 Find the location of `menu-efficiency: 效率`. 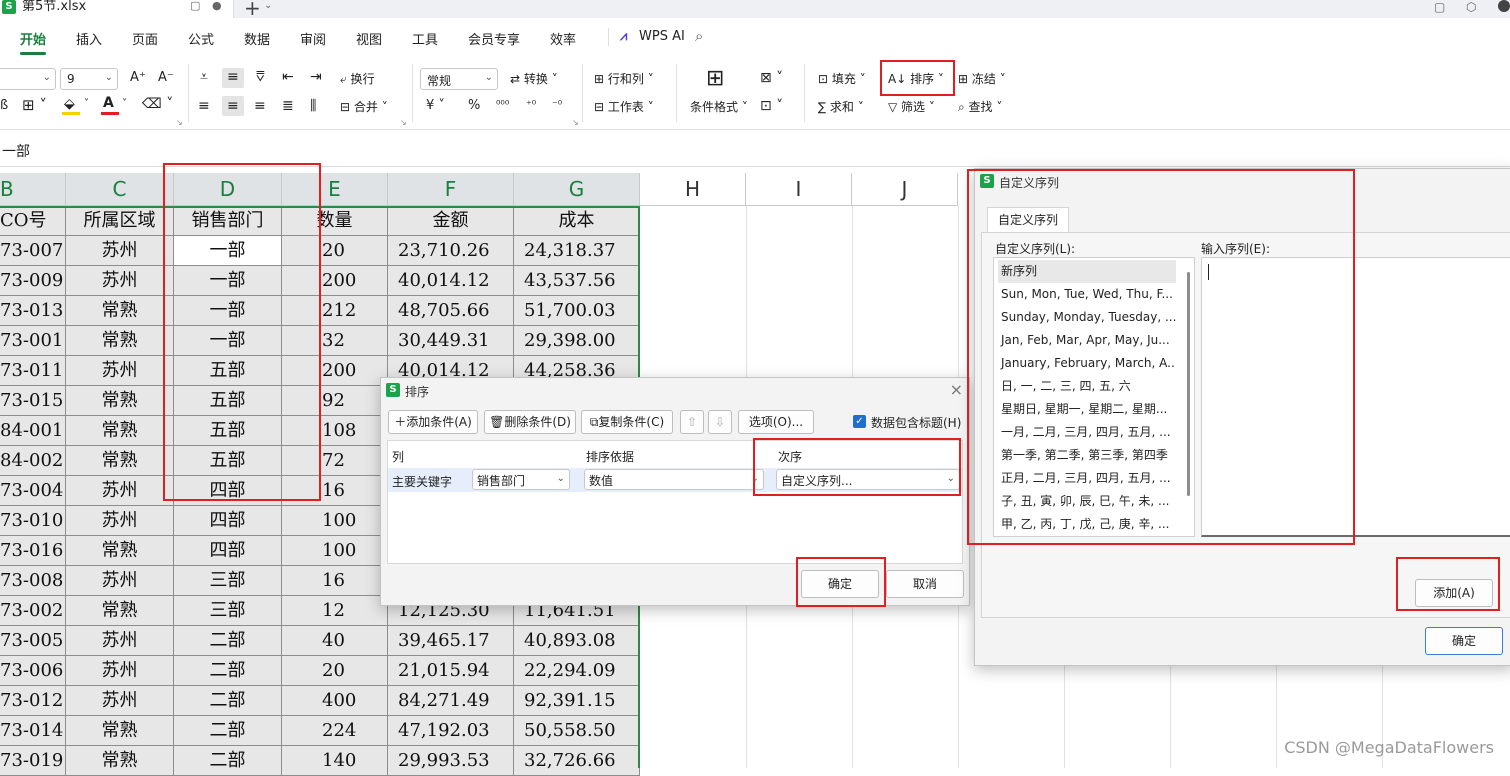

menu-efficiency: 效率 is located at coordinates (563, 38).